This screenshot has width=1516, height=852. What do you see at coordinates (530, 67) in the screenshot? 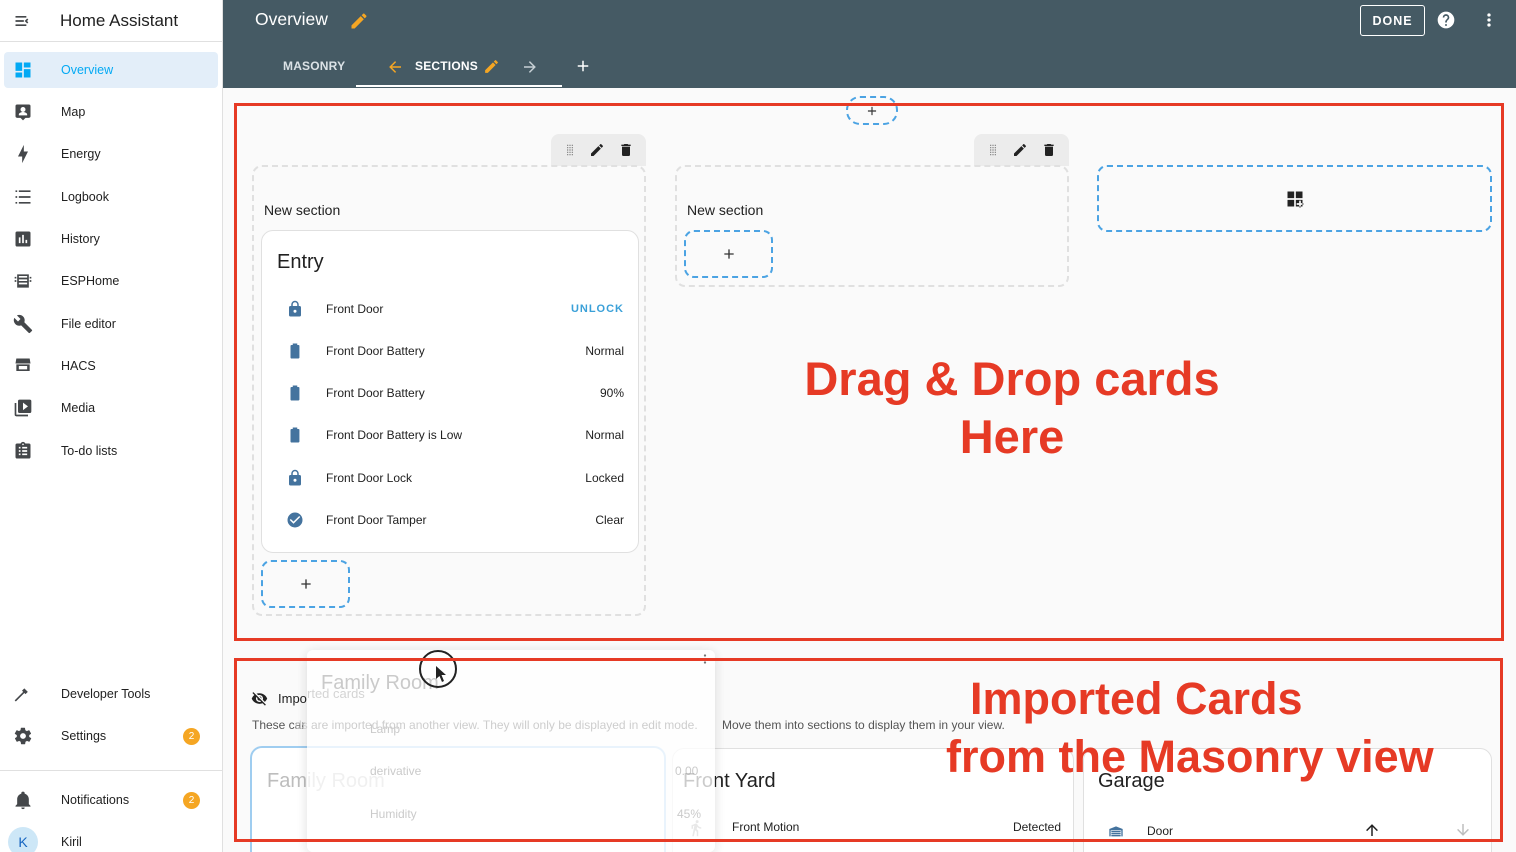
I see `move-view-right-arrow-icon` at bounding box center [530, 67].